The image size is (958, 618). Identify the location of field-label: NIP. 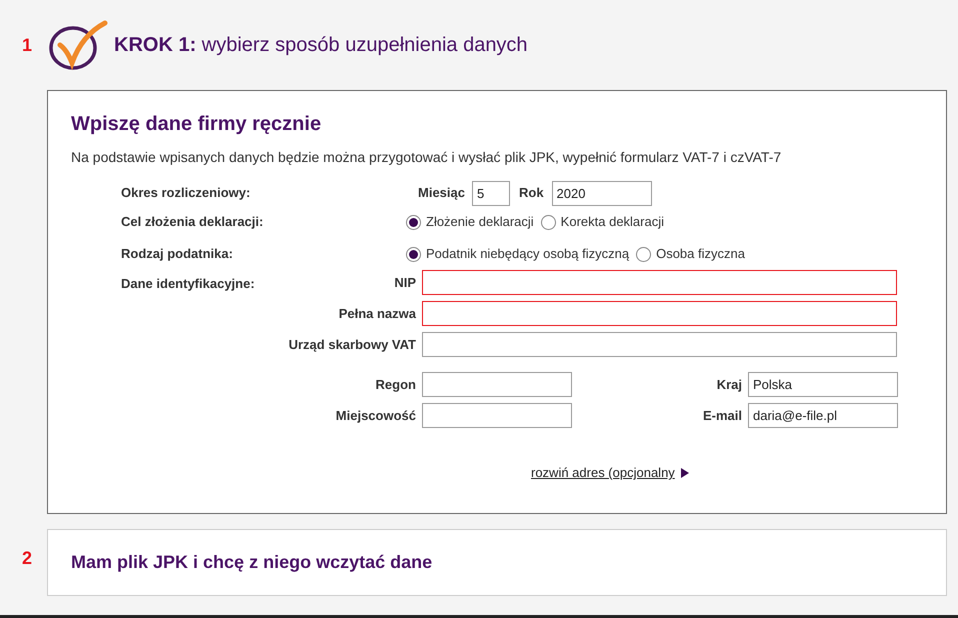
(405, 283).